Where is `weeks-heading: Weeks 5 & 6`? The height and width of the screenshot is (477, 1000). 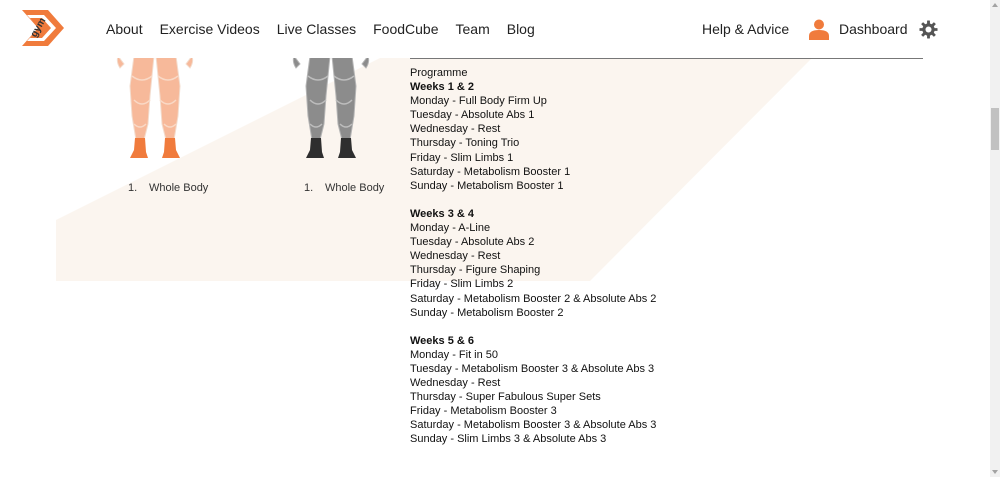 weeks-heading: Weeks 5 & 6 is located at coordinates (442, 340).